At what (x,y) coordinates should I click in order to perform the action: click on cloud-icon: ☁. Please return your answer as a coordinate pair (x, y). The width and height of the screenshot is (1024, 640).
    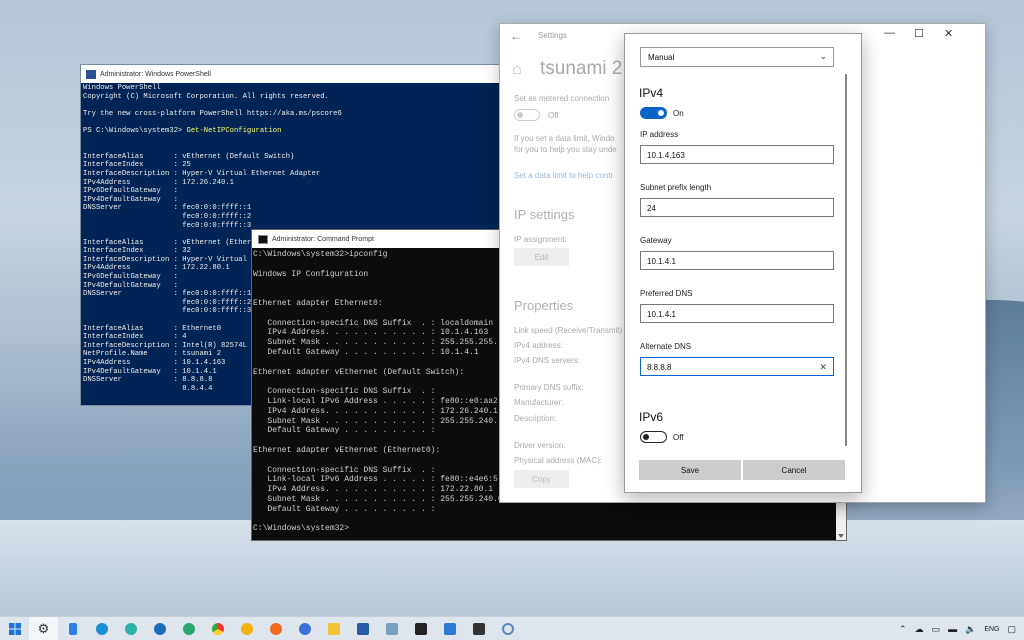
    Looking at the image, I should click on (919, 629).